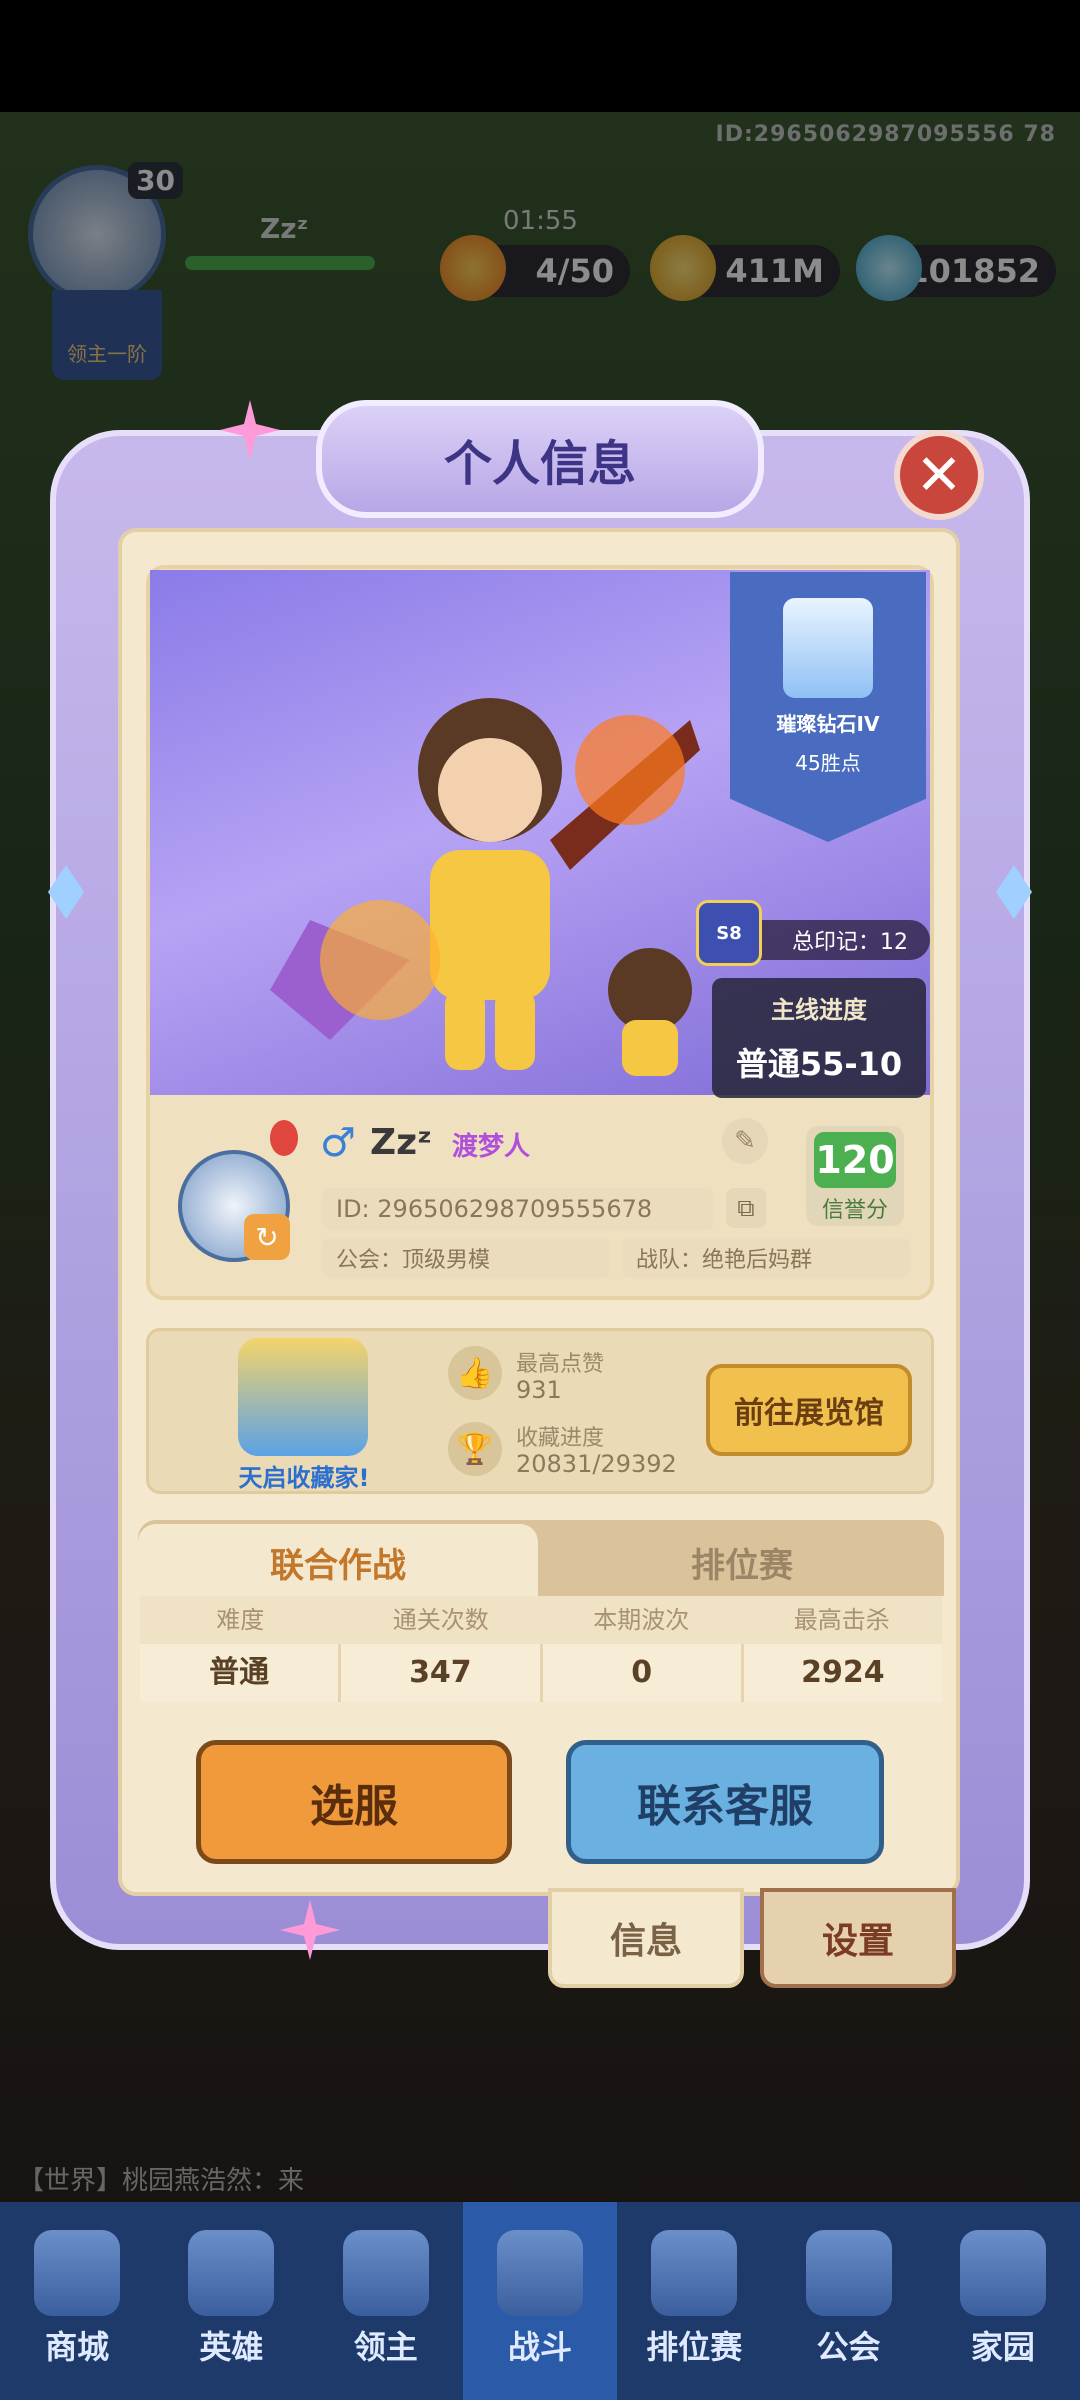 The height and width of the screenshot is (2400, 1080). I want to click on home-icon, so click(1002, 2273).